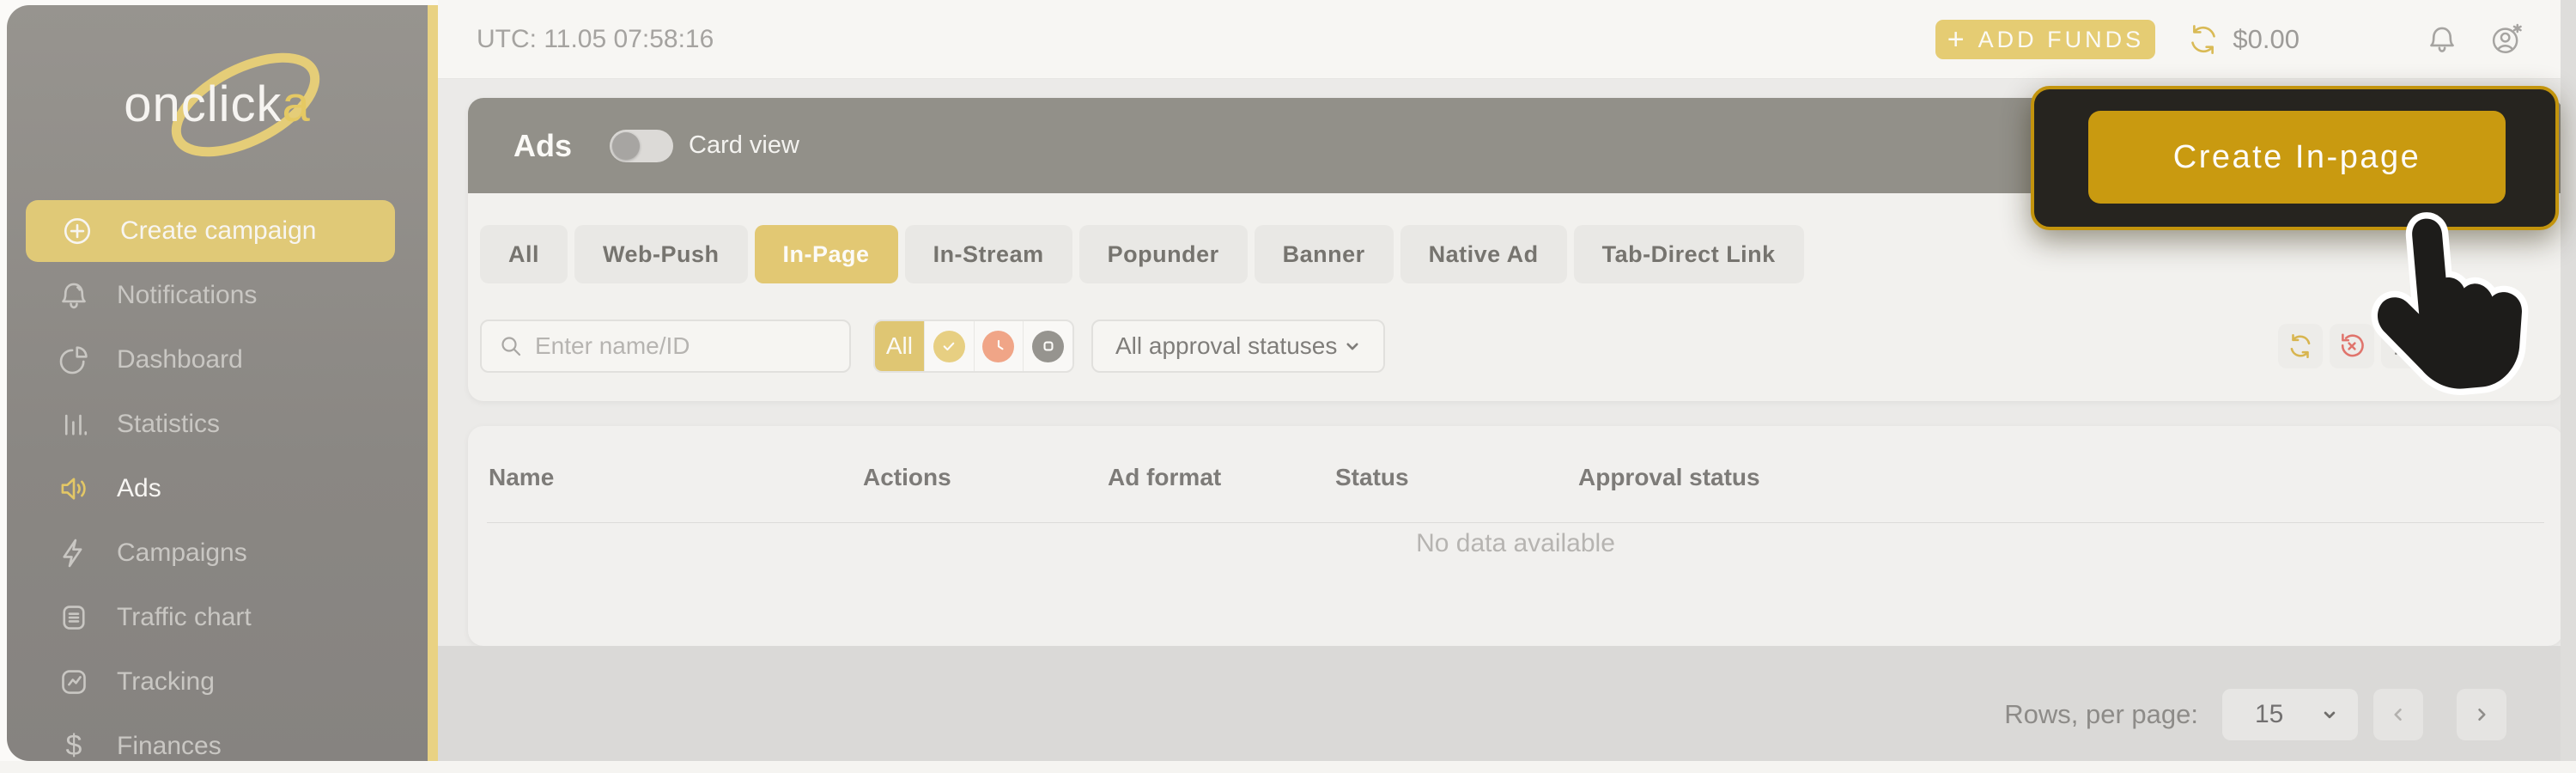  What do you see at coordinates (1499, 709) in the screenshot?
I see `footer-zone: Rows, per page: 15` at bounding box center [1499, 709].